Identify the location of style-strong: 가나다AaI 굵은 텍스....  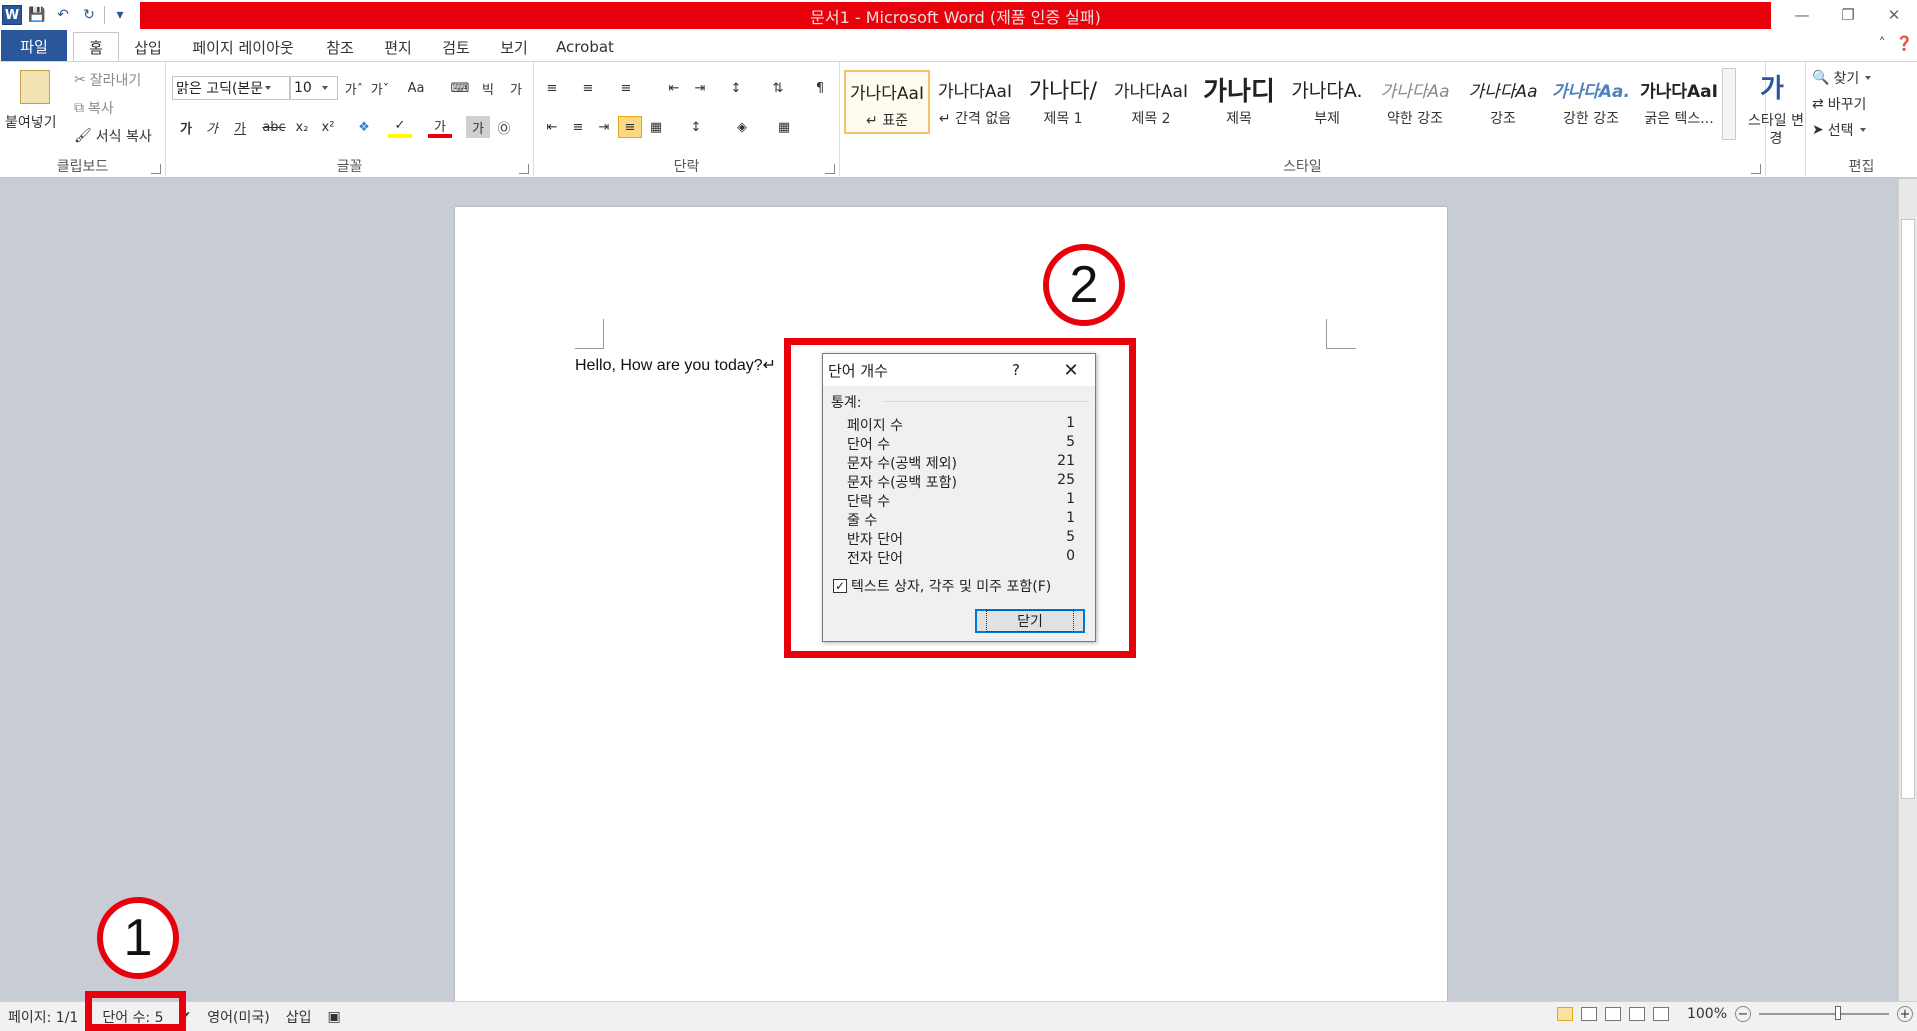
(1679, 102).